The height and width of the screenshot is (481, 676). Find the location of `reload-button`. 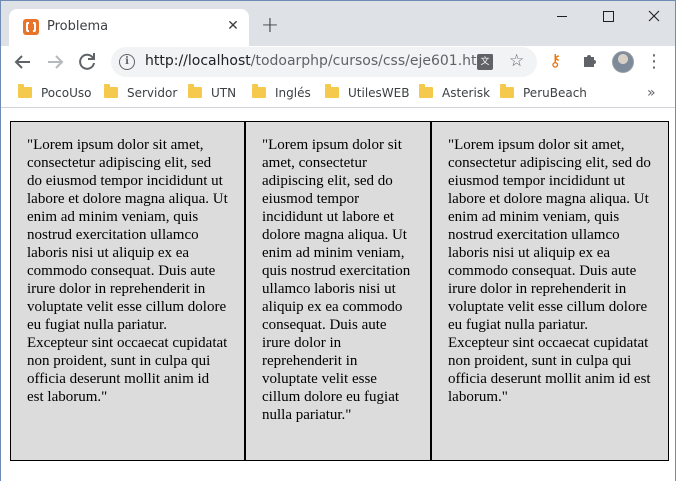

reload-button is located at coordinates (87, 62).